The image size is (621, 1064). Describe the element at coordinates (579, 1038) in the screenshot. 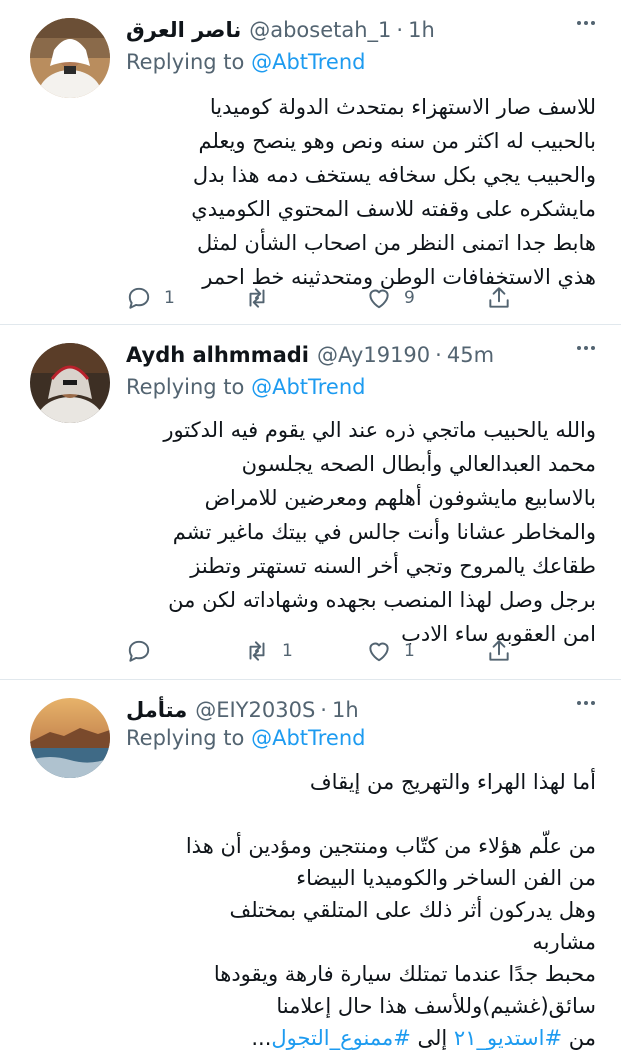

I see `last-line-prefix: من` at that location.